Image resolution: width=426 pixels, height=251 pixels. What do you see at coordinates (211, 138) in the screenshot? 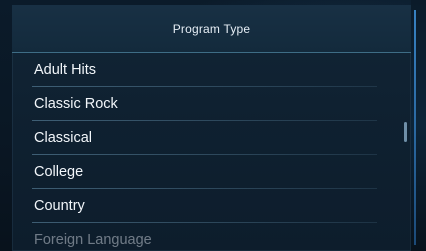
I see `list-item-classical: Classical` at bounding box center [211, 138].